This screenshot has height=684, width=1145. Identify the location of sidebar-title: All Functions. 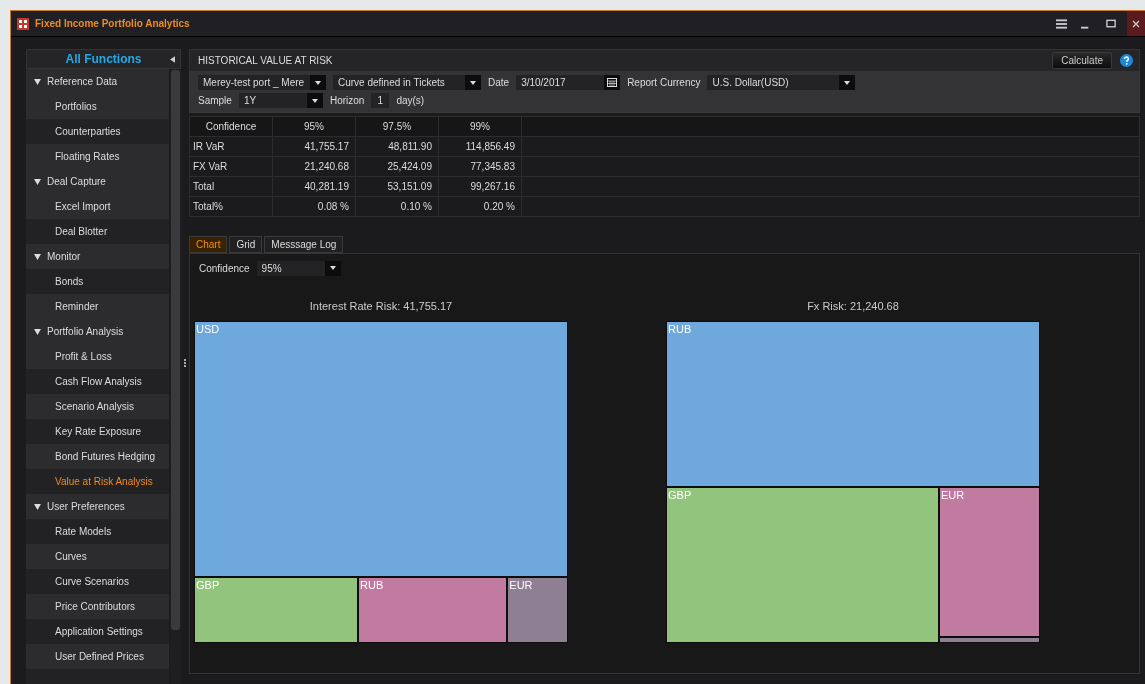
(103, 59).